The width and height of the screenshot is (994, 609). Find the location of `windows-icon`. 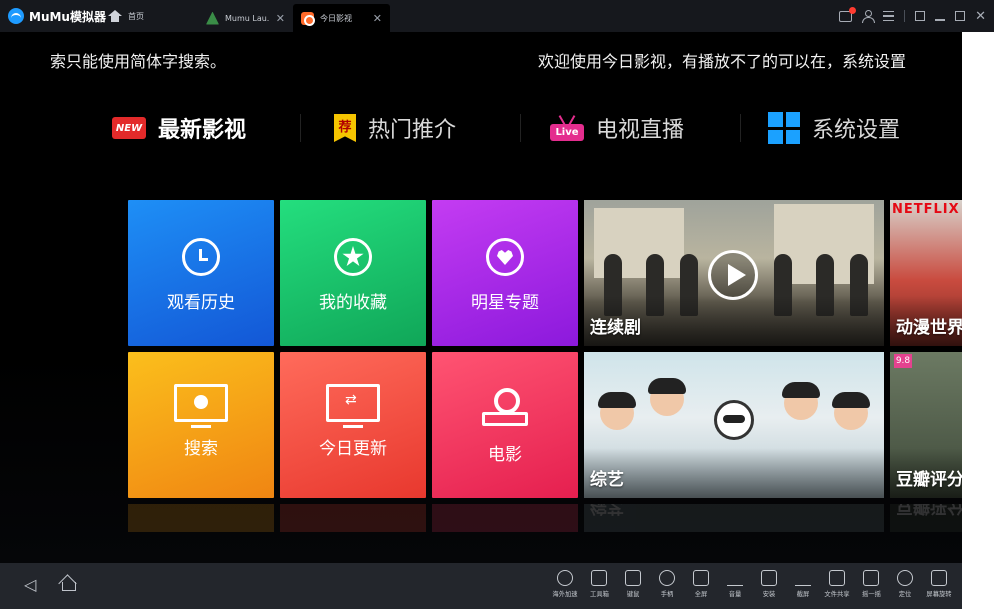

windows-icon is located at coordinates (784, 128).